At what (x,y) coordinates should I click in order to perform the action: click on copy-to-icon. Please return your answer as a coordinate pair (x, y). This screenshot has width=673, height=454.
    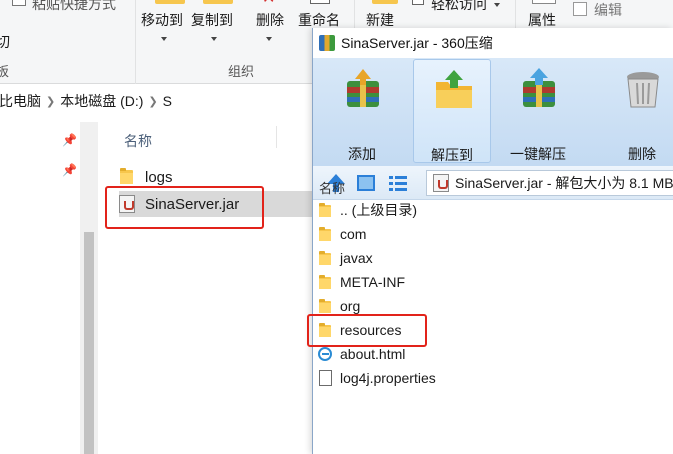
    Looking at the image, I should click on (218, 2).